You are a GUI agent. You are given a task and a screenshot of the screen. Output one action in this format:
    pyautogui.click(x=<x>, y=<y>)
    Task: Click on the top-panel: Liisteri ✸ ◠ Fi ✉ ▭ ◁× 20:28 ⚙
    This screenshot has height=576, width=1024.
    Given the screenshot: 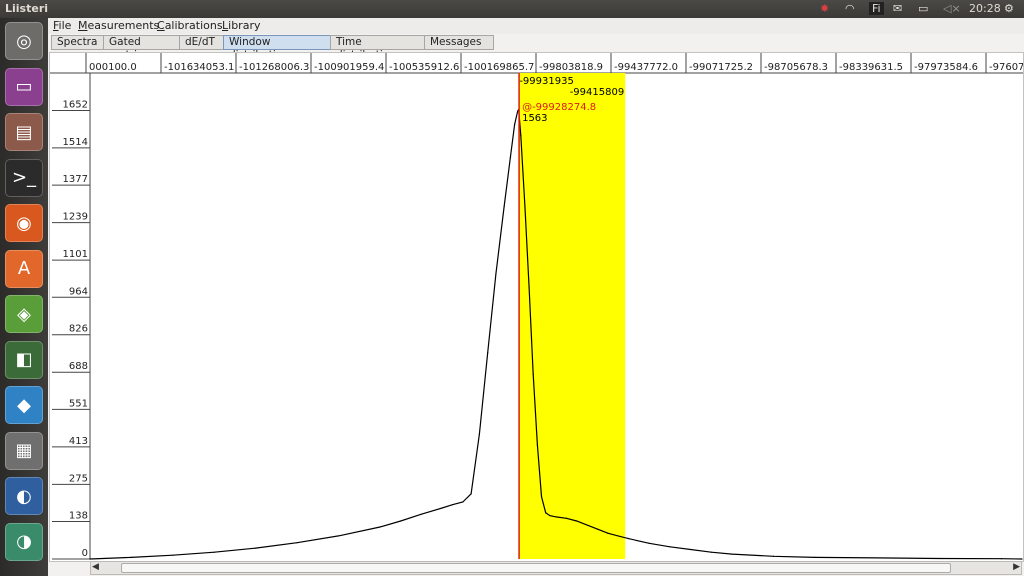 What is the action you would take?
    pyautogui.click(x=512, y=9)
    